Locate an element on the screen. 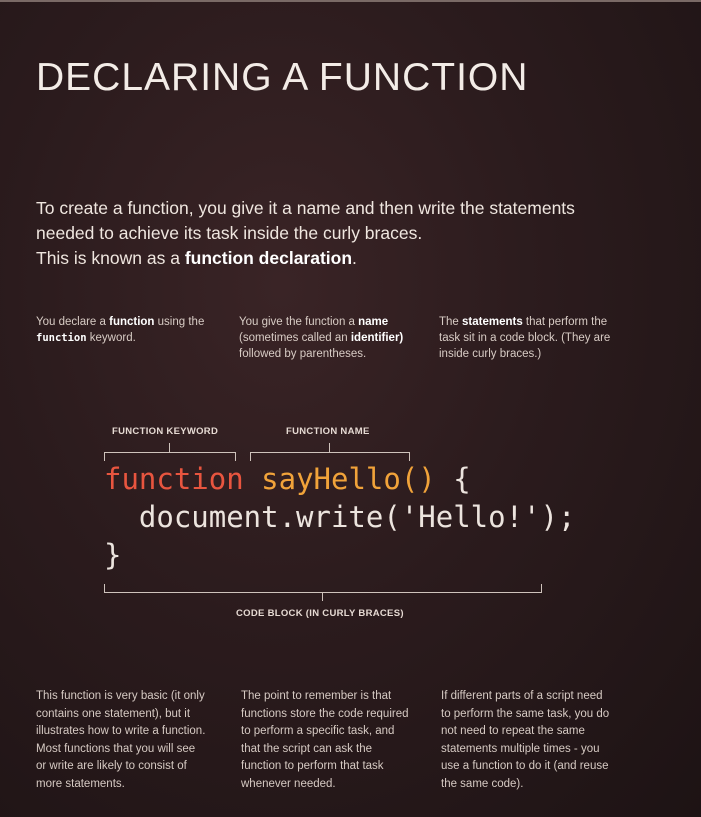 This screenshot has height=817, width=701. label-code-block: CODE BLOCK (IN CURLY BRACES) is located at coordinates (320, 613).